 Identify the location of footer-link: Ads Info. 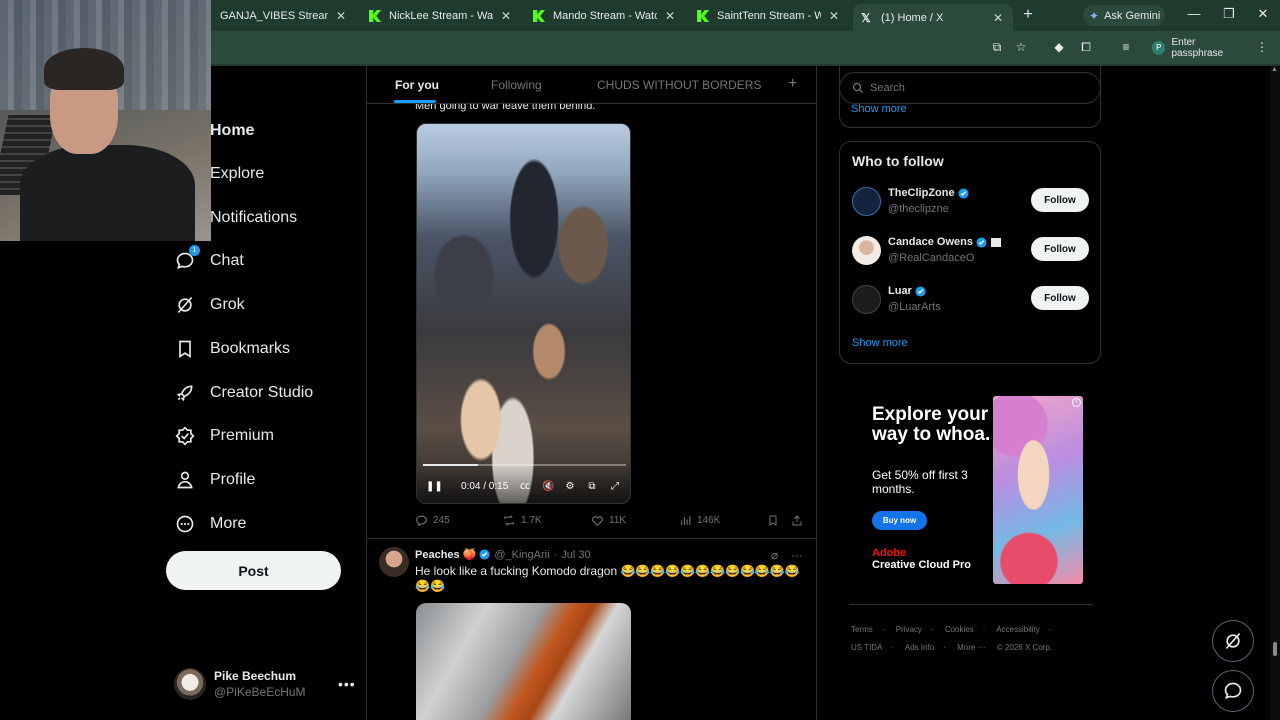
(919, 647).